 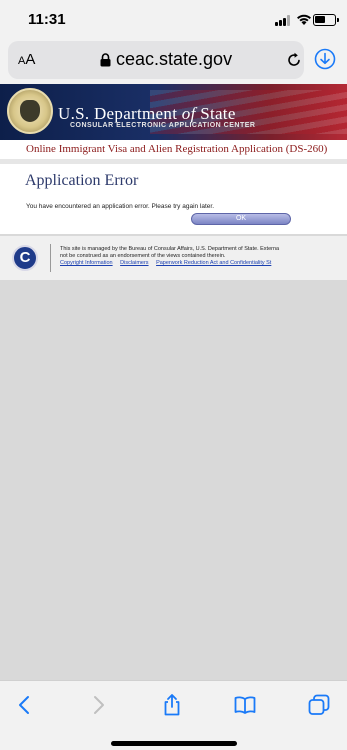 I want to click on home-indicator, so click(x=174, y=743).